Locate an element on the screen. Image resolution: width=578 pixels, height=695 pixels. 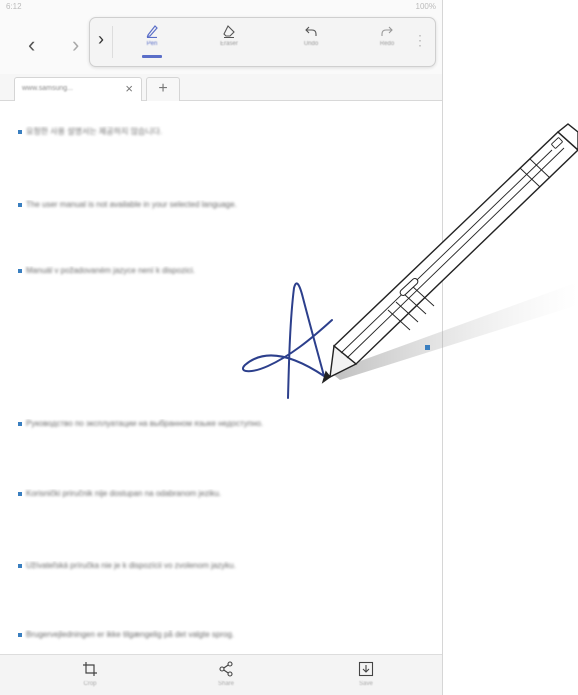
handwritten-star is located at coordinates (287, 340).